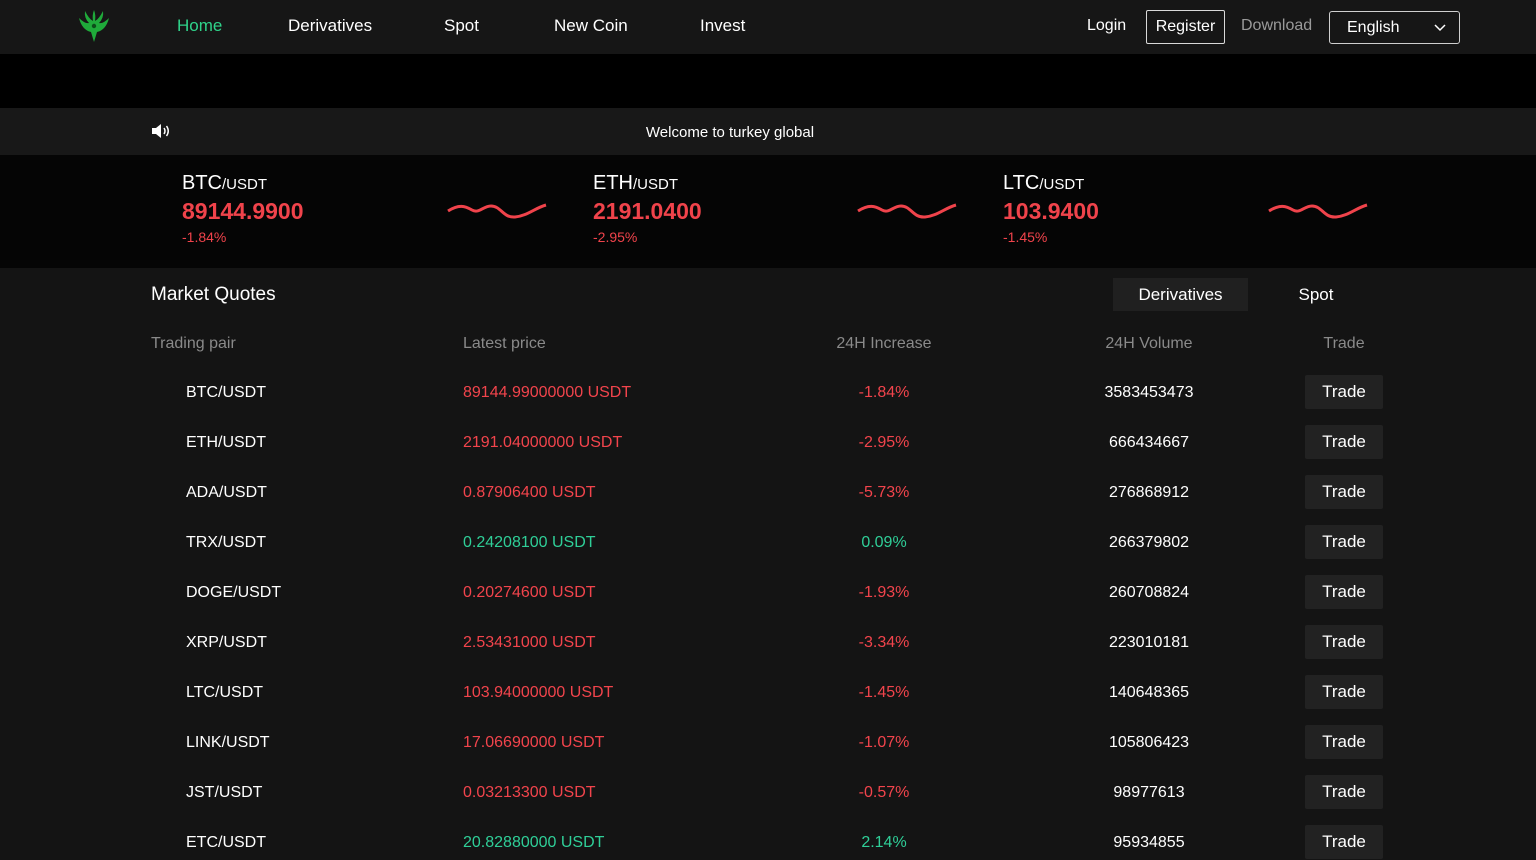  What do you see at coordinates (1149, 392) in the screenshot?
I see `volume-cell: 3583453473` at bounding box center [1149, 392].